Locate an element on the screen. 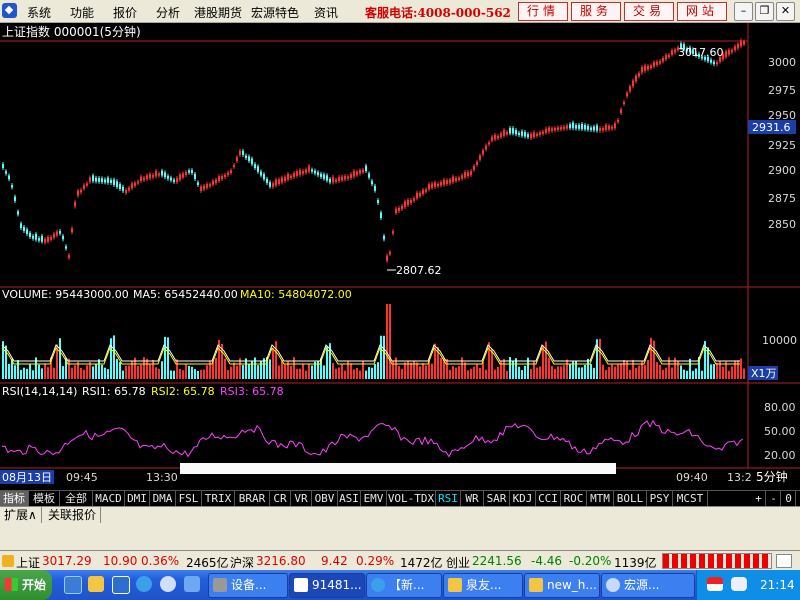  close-icon: ✕ is located at coordinates (785, 11).